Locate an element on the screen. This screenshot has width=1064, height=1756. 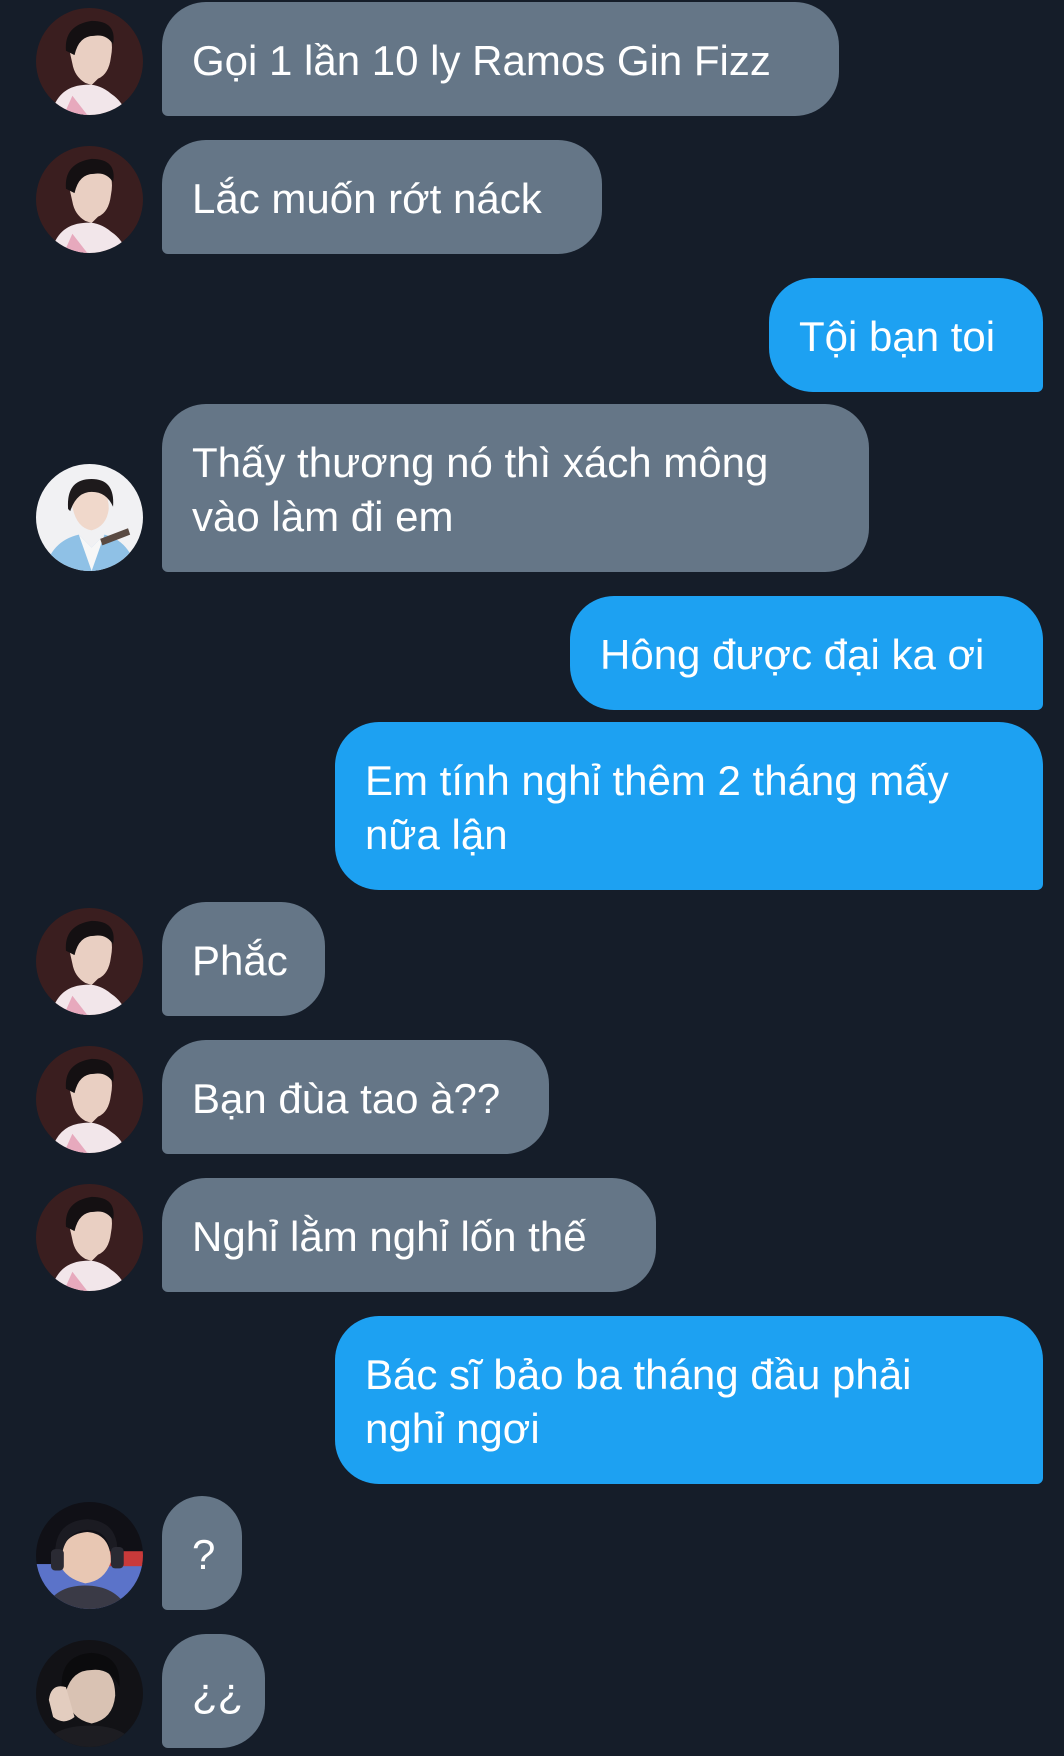
message-line: ? is located at coordinates (204, 1554).